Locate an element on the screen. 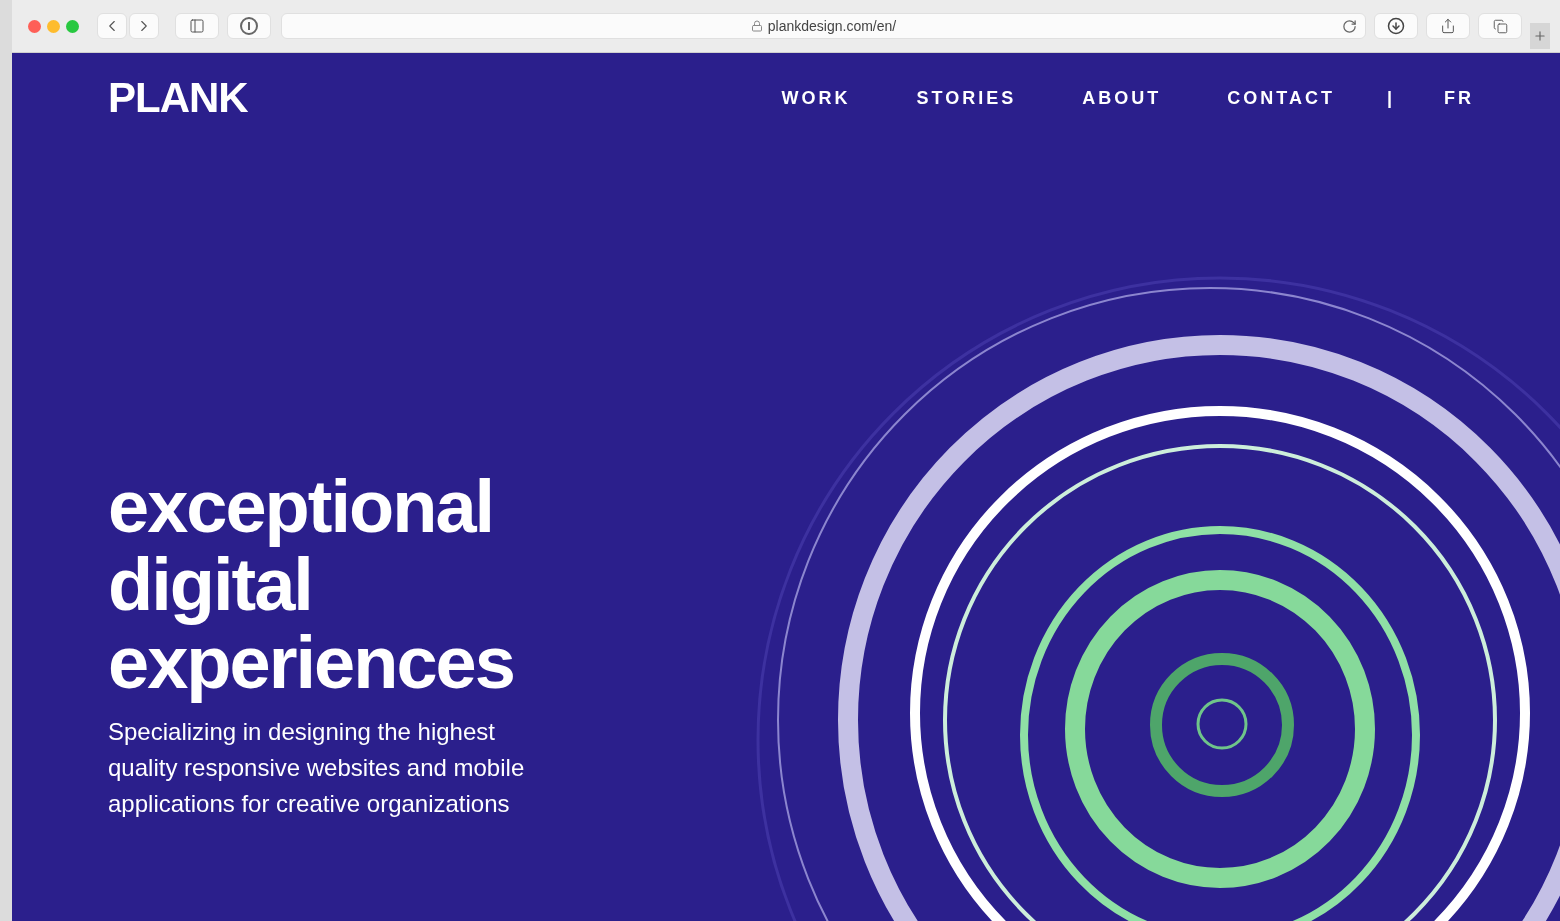 The width and height of the screenshot is (1560, 921). plus-icon is located at coordinates (1540, 36).